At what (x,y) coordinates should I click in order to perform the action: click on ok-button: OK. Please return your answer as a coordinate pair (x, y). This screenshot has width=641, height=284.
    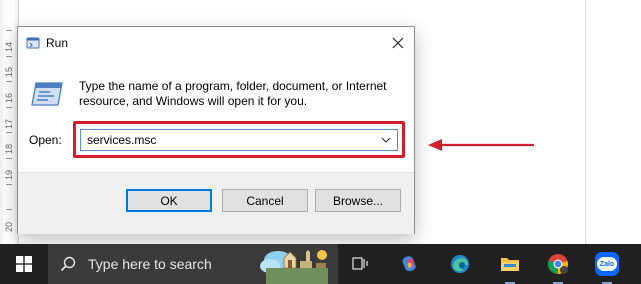
    Looking at the image, I should click on (169, 200).